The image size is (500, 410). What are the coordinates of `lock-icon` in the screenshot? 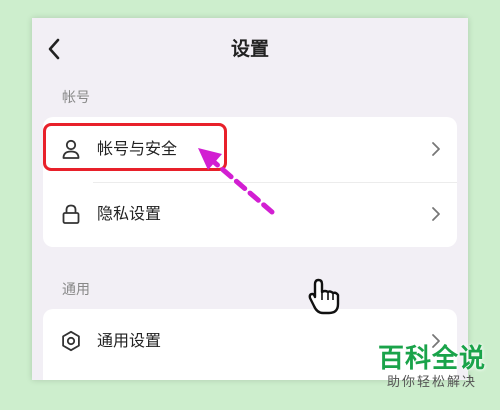 It's located at (71, 214).